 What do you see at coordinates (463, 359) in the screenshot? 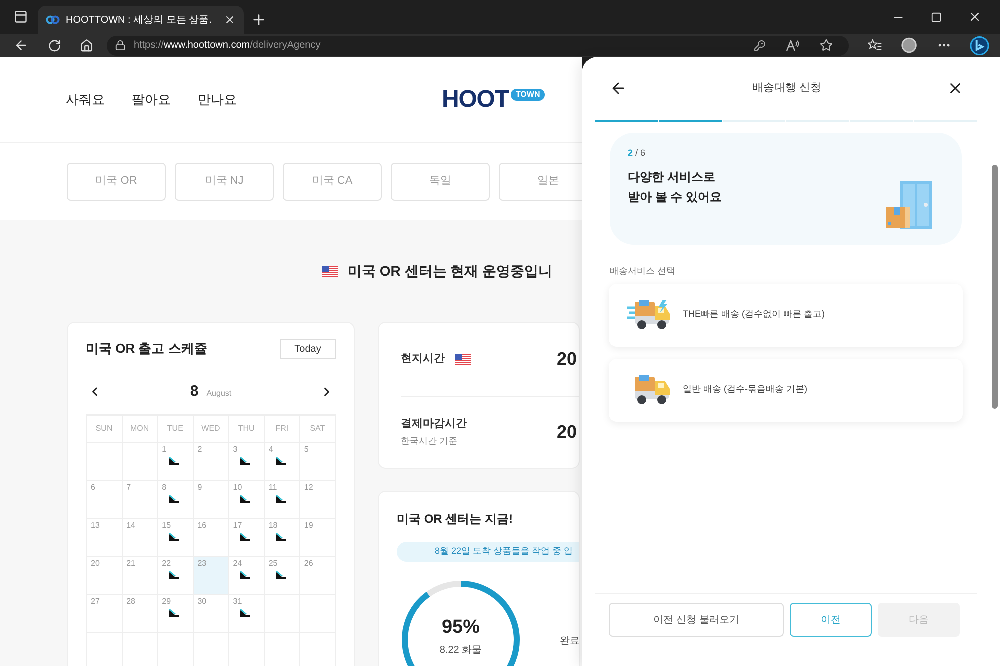
I see `us-flag-icon` at bounding box center [463, 359].